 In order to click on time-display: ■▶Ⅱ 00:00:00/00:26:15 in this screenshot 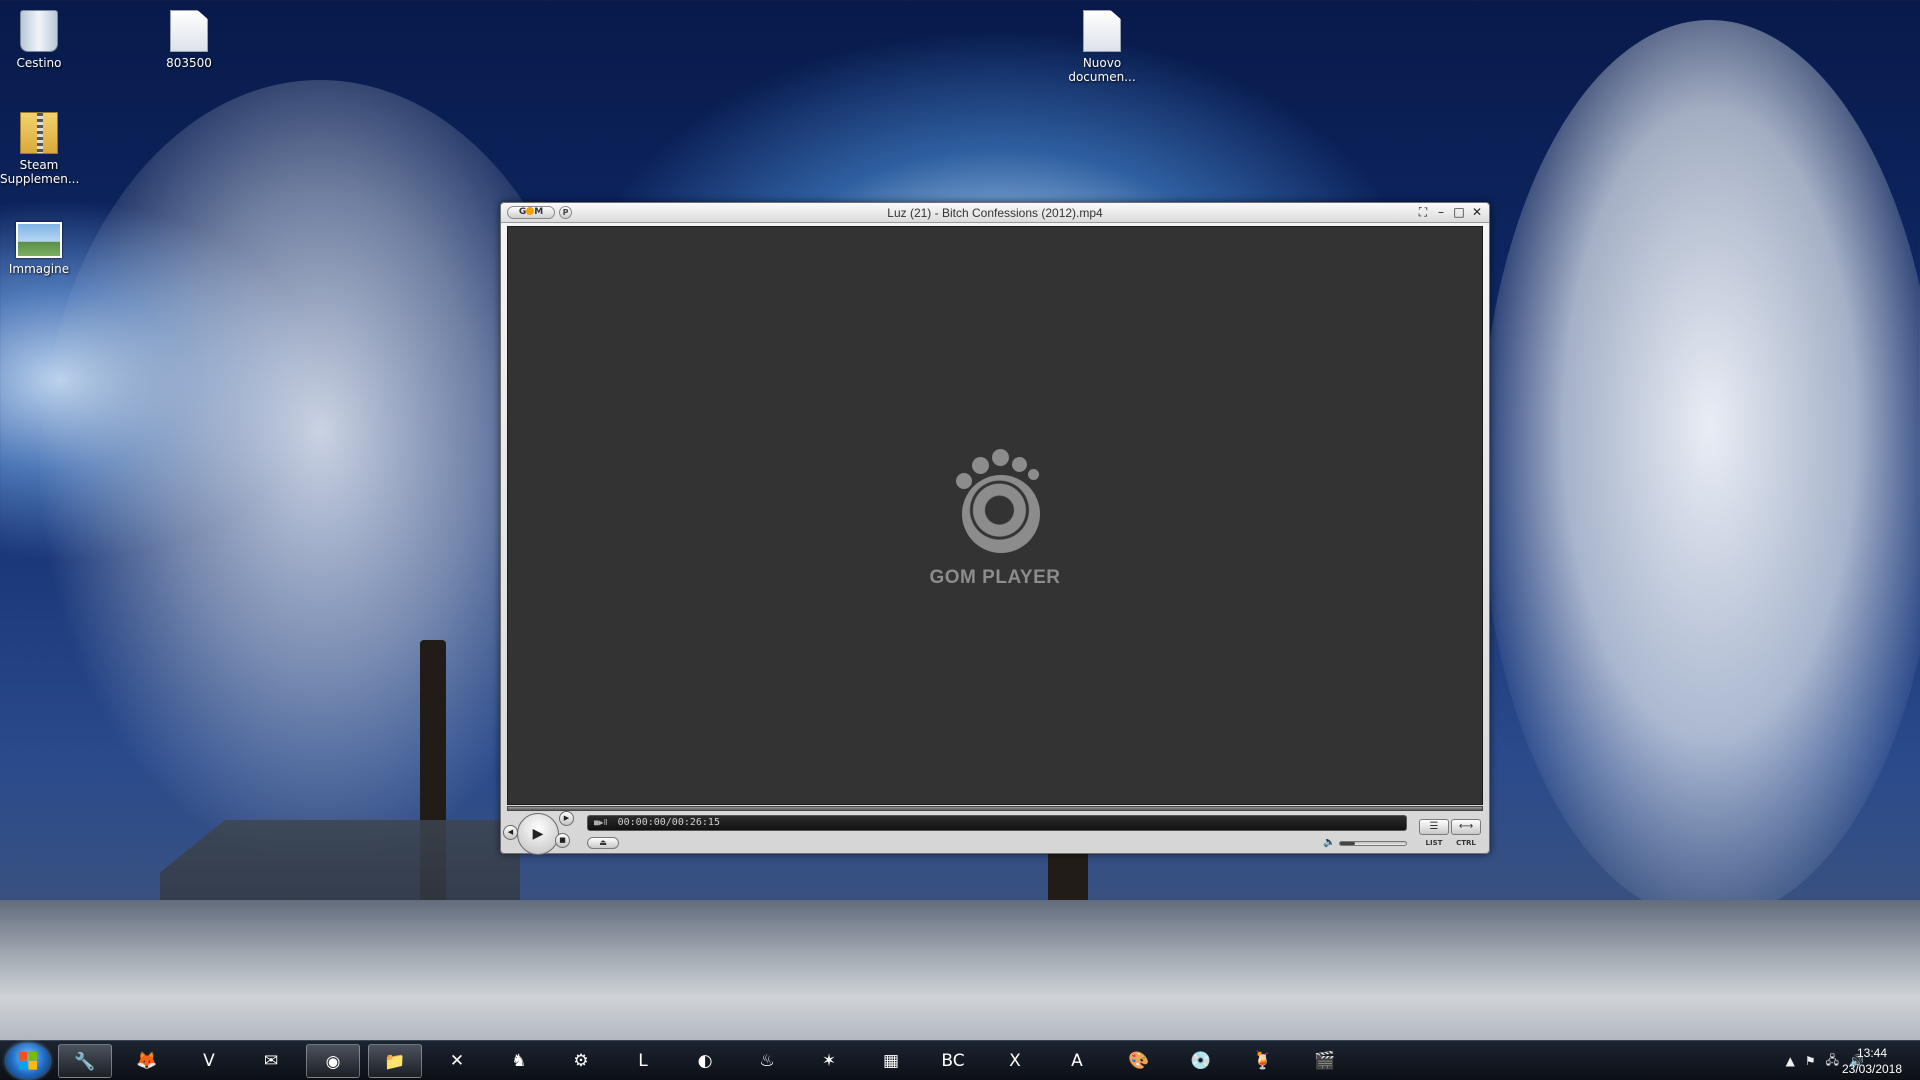, I will do `click(997, 823)`.